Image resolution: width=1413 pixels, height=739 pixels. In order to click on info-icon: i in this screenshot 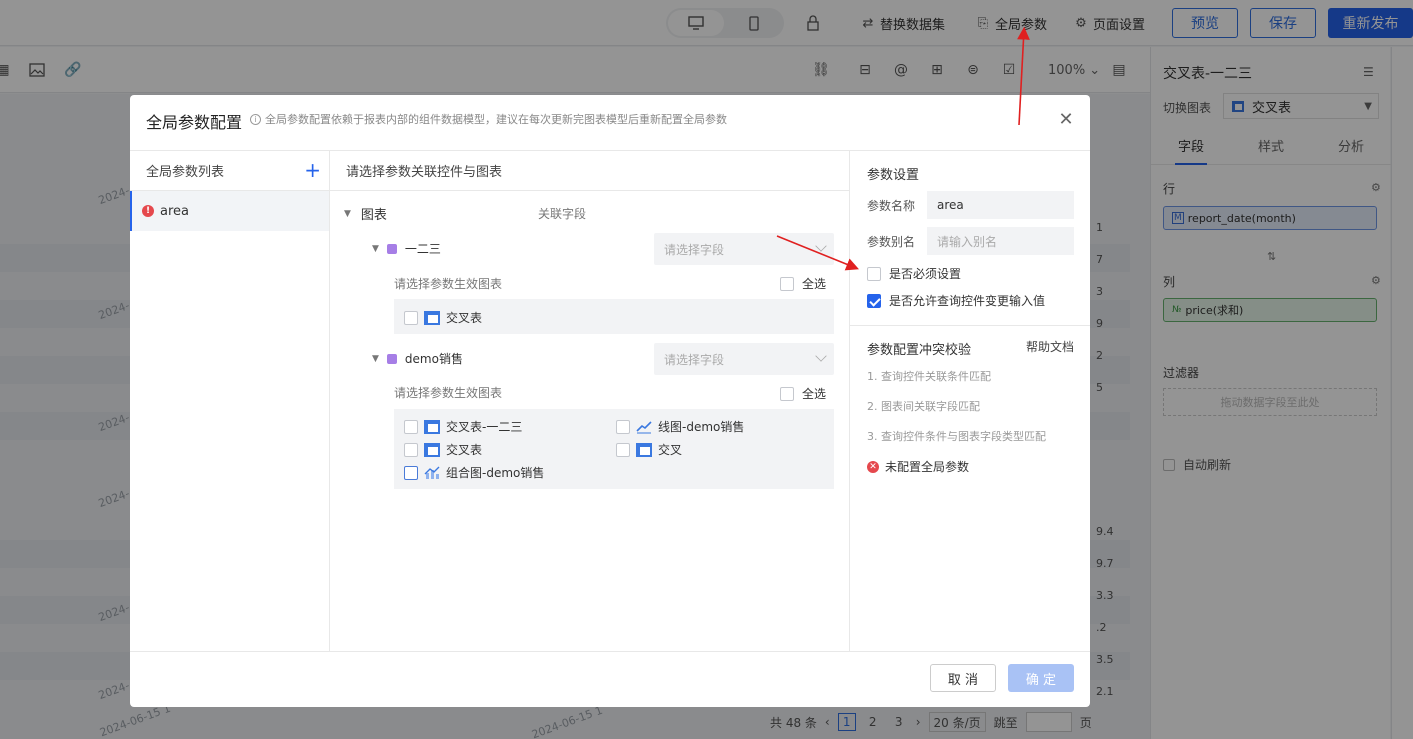, I will do `click(255, 119)`.